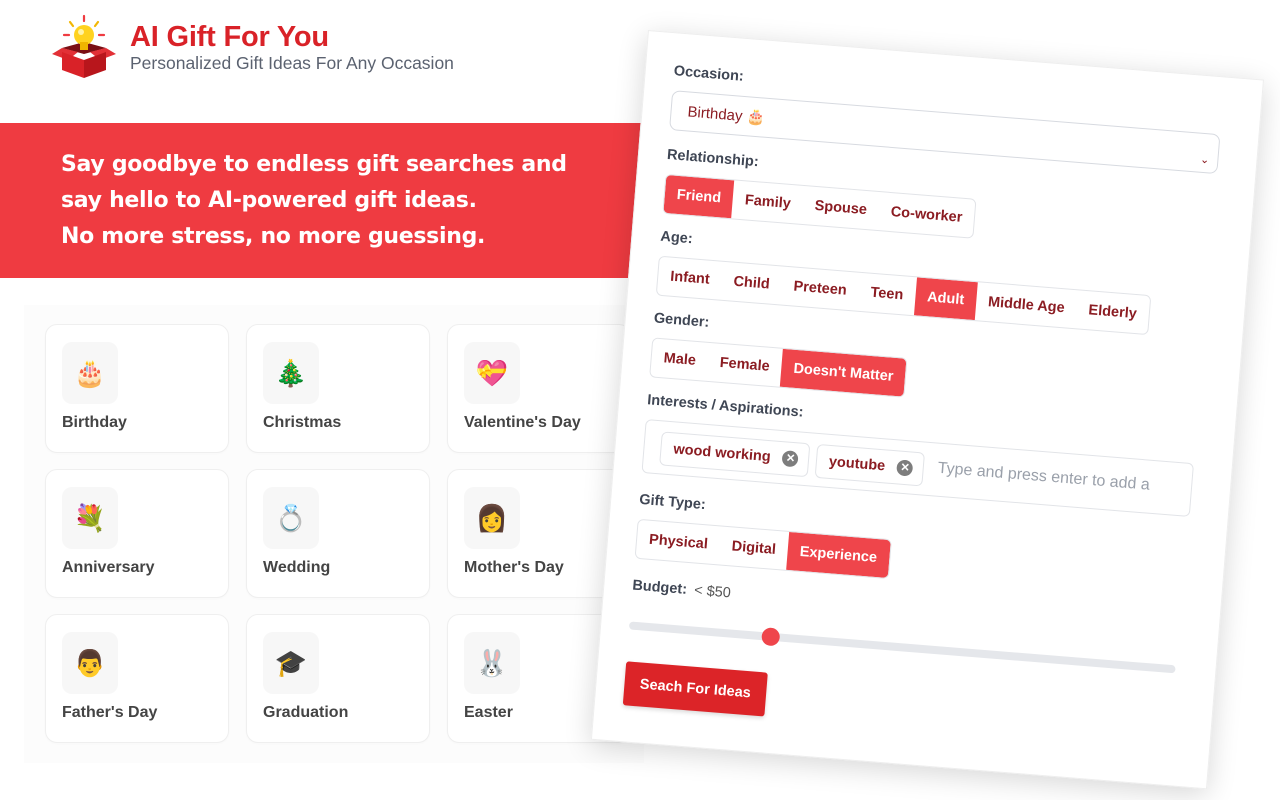 The height and width of the screenshot is (800, 1280). What do you see at coordinates (338, 678) in the screenshot?
I see `occasion-card-graduation: 🎓 Graduation` at bounding box center [338, 678].